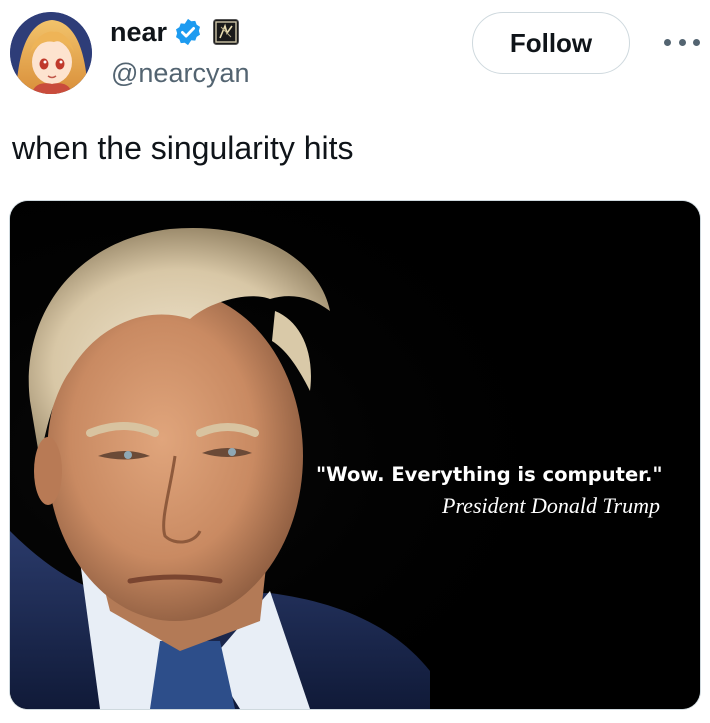 The image size is (710, 723). I want to click on author-avatar, so click(51, 53).